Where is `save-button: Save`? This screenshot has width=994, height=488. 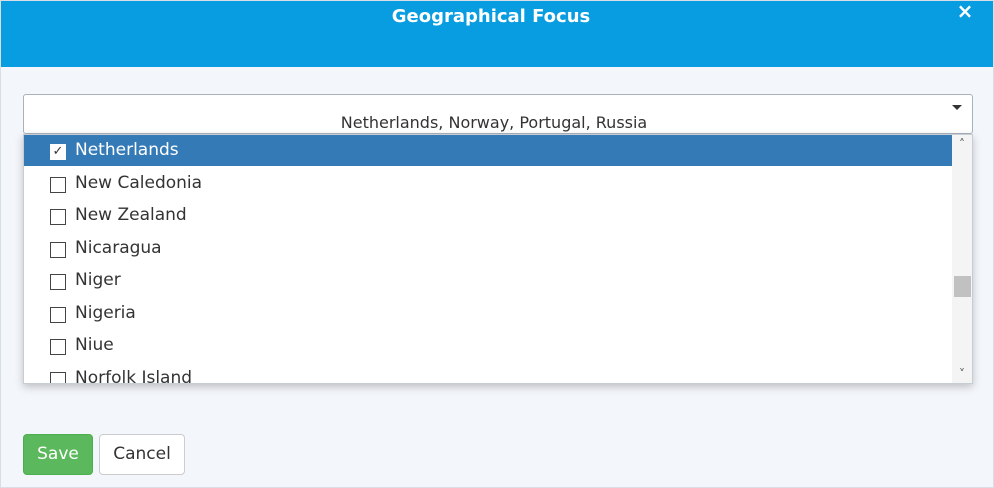 save-button: Save is located at coordinates (58, 454).